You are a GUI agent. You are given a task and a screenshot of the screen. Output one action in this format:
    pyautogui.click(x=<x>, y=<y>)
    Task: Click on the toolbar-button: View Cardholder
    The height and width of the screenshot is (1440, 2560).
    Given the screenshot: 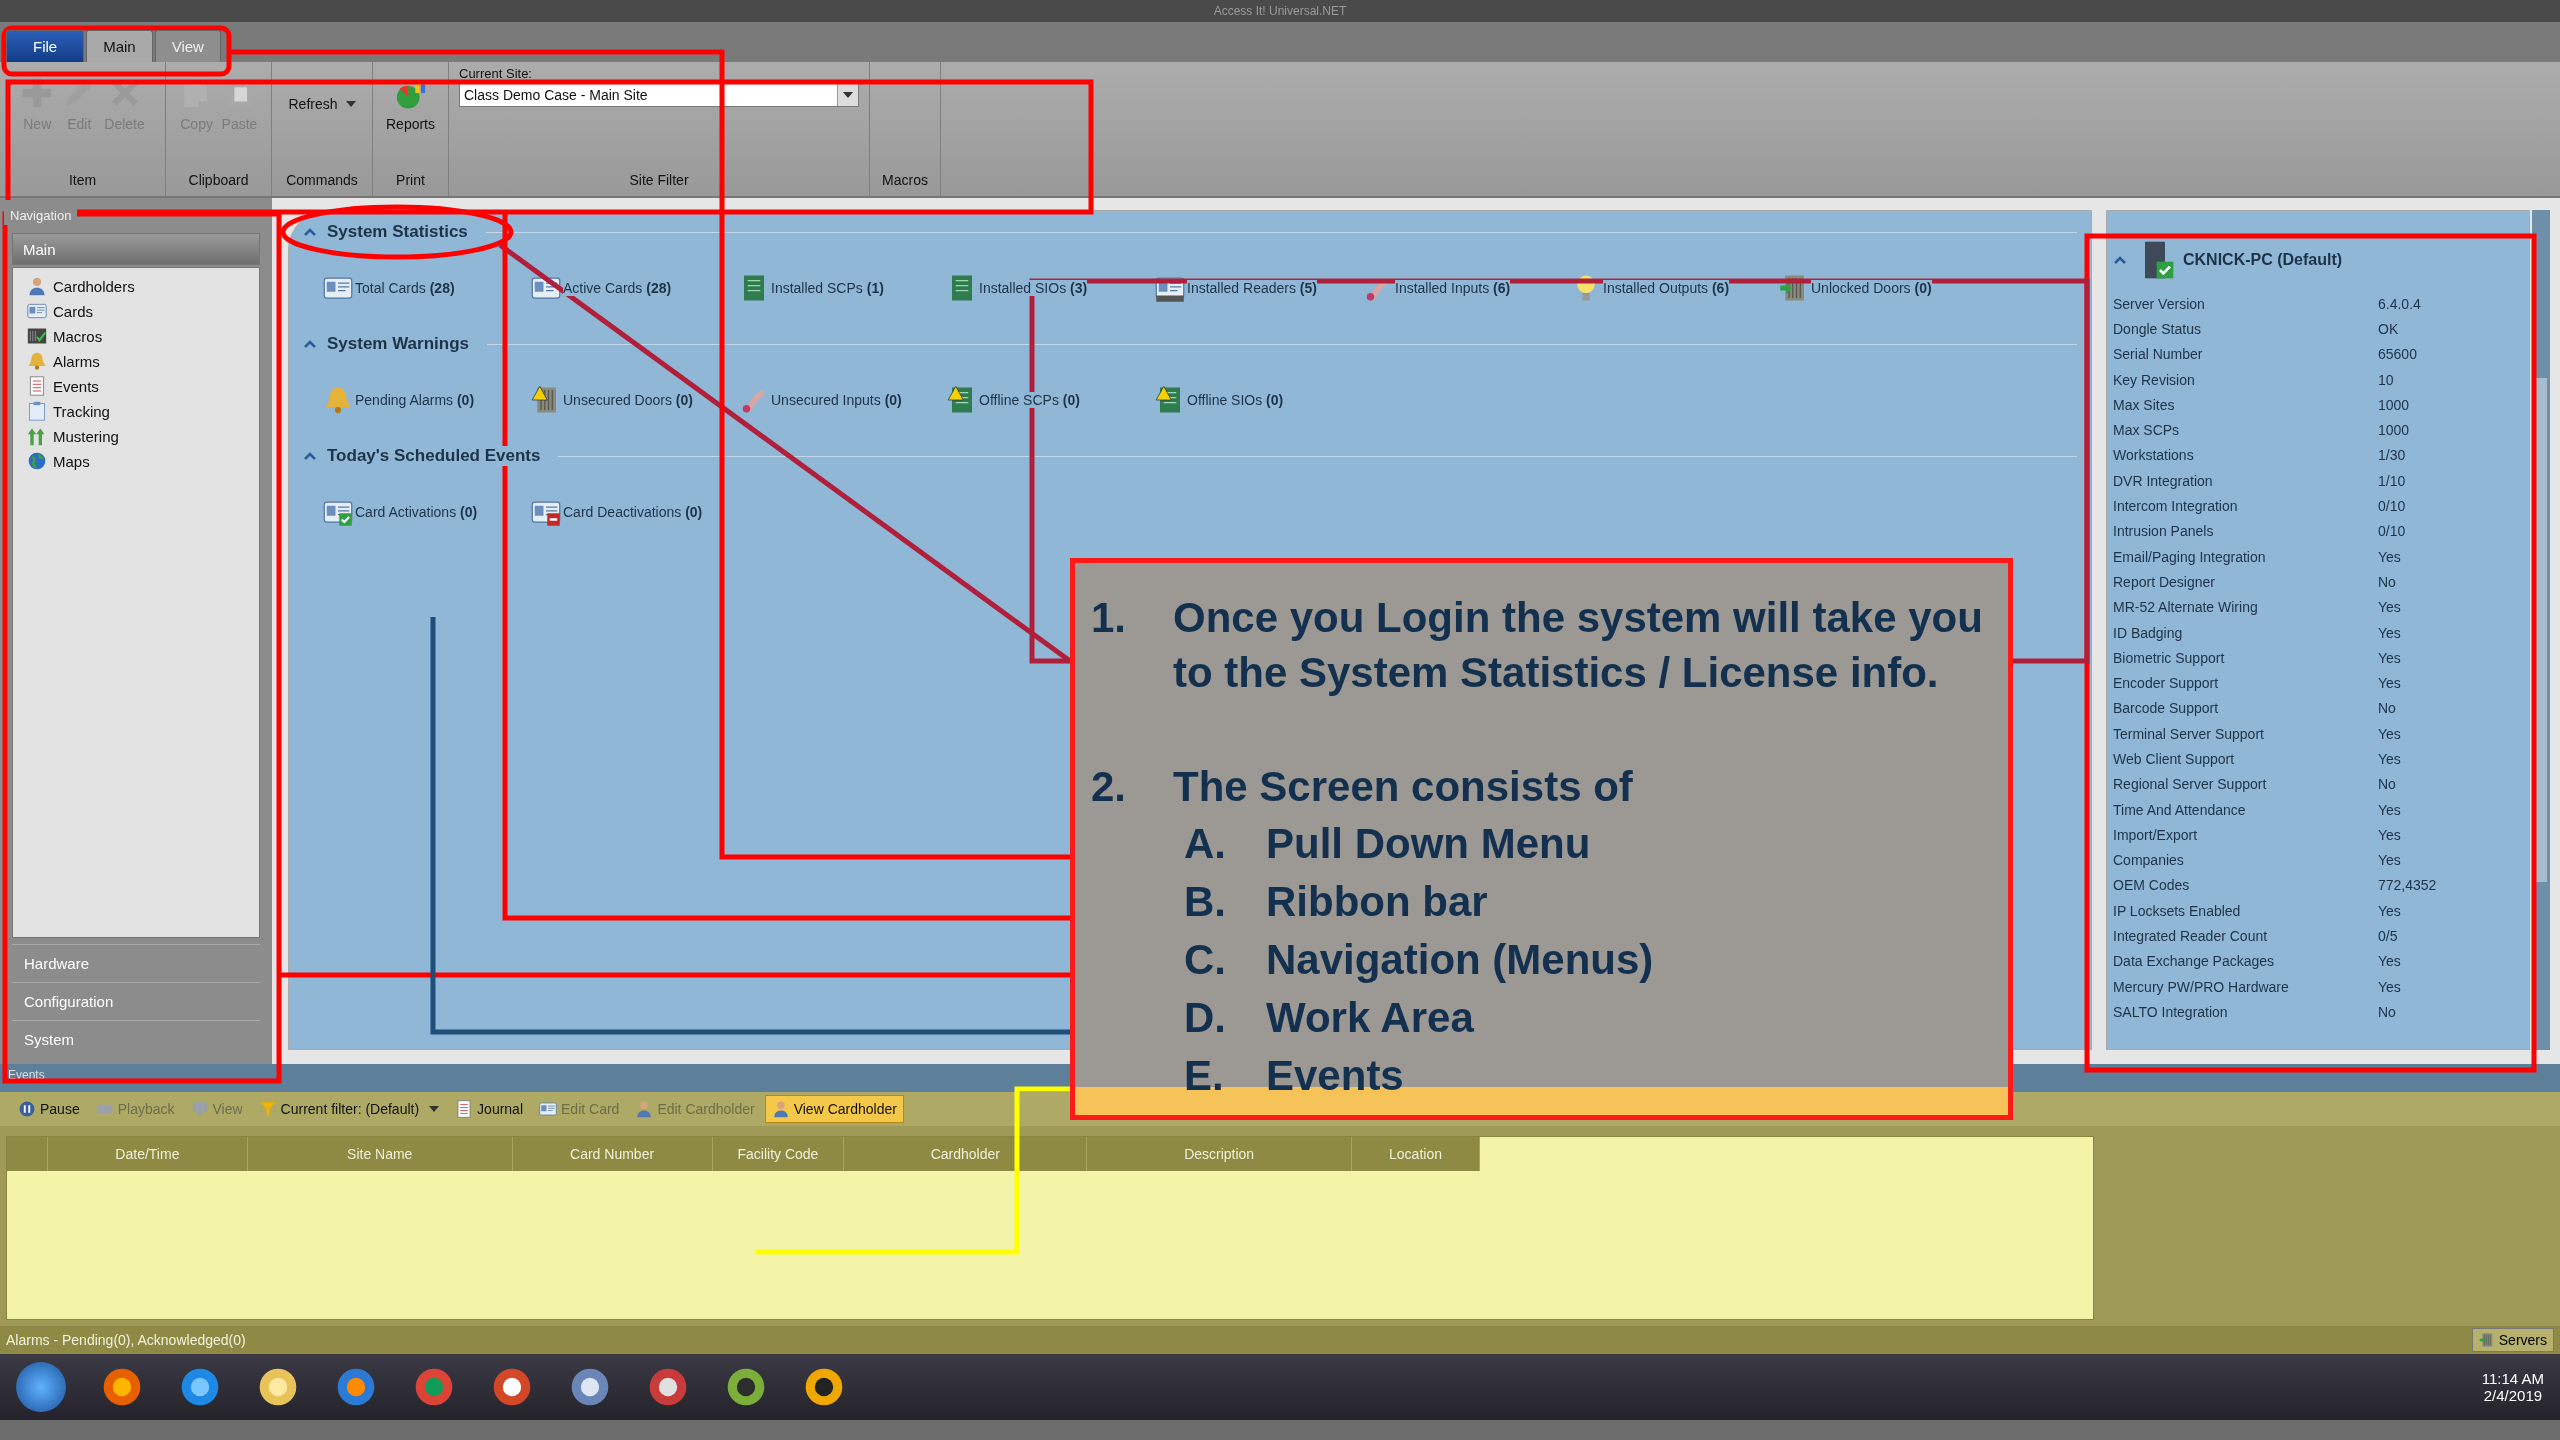 What is the action you would take?
    pyautogui.click(x=834, y=1109)
    